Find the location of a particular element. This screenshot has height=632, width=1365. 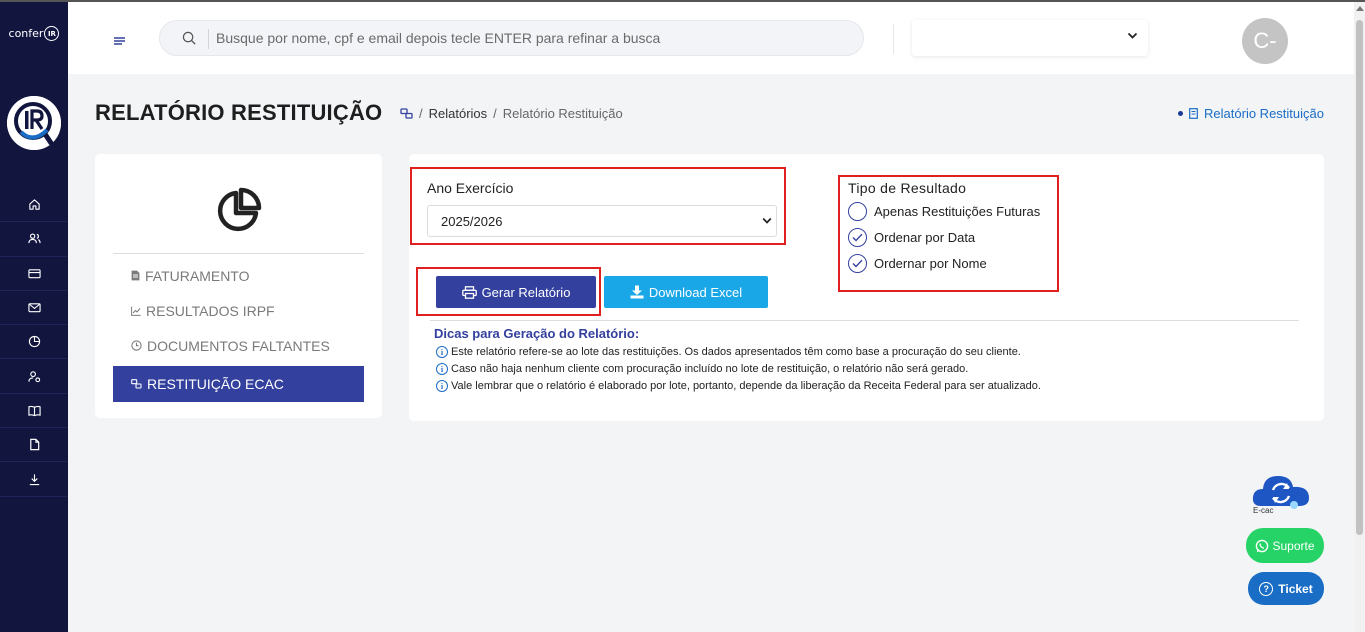

suporte-label: Suporte is located at coordinates (1293, 545).